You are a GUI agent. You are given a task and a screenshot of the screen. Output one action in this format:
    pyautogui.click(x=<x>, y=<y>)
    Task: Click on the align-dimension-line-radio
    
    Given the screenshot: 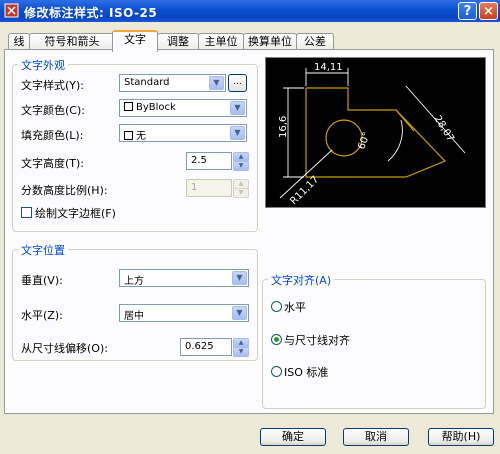 What is the action you would take?
    pyautogui.click(x=276, y=339)
    